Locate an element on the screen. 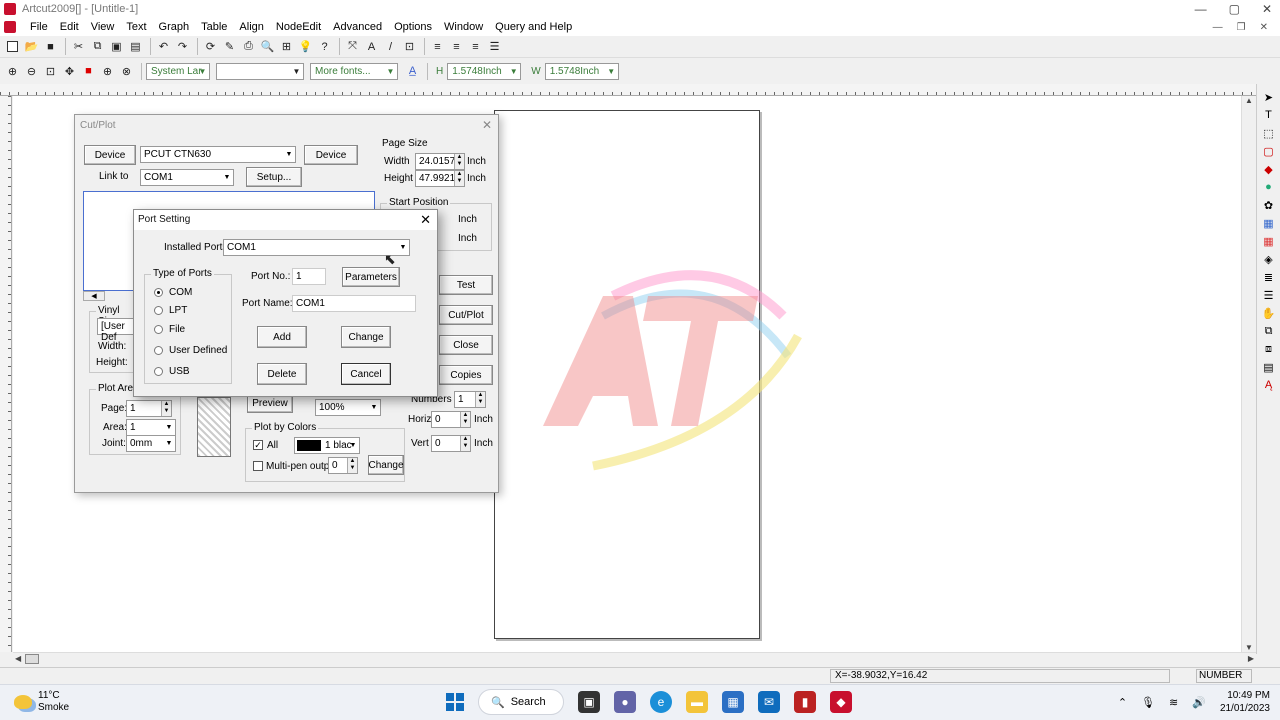  pointer-tool-icon: ➤ is located at coordinates (1269, 97).